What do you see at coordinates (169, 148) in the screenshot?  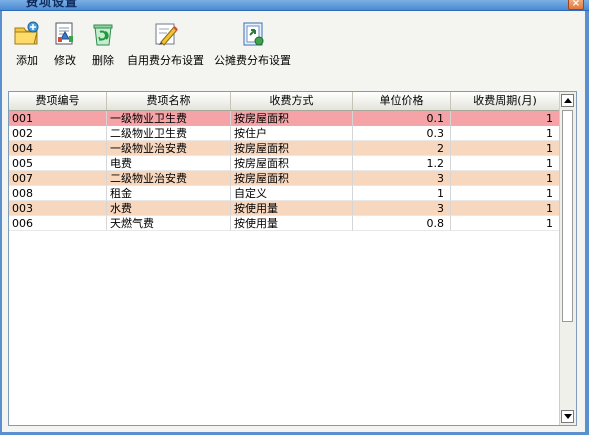 I see `cell-name: 一级物业治安费` at bounding box center [169, 148].